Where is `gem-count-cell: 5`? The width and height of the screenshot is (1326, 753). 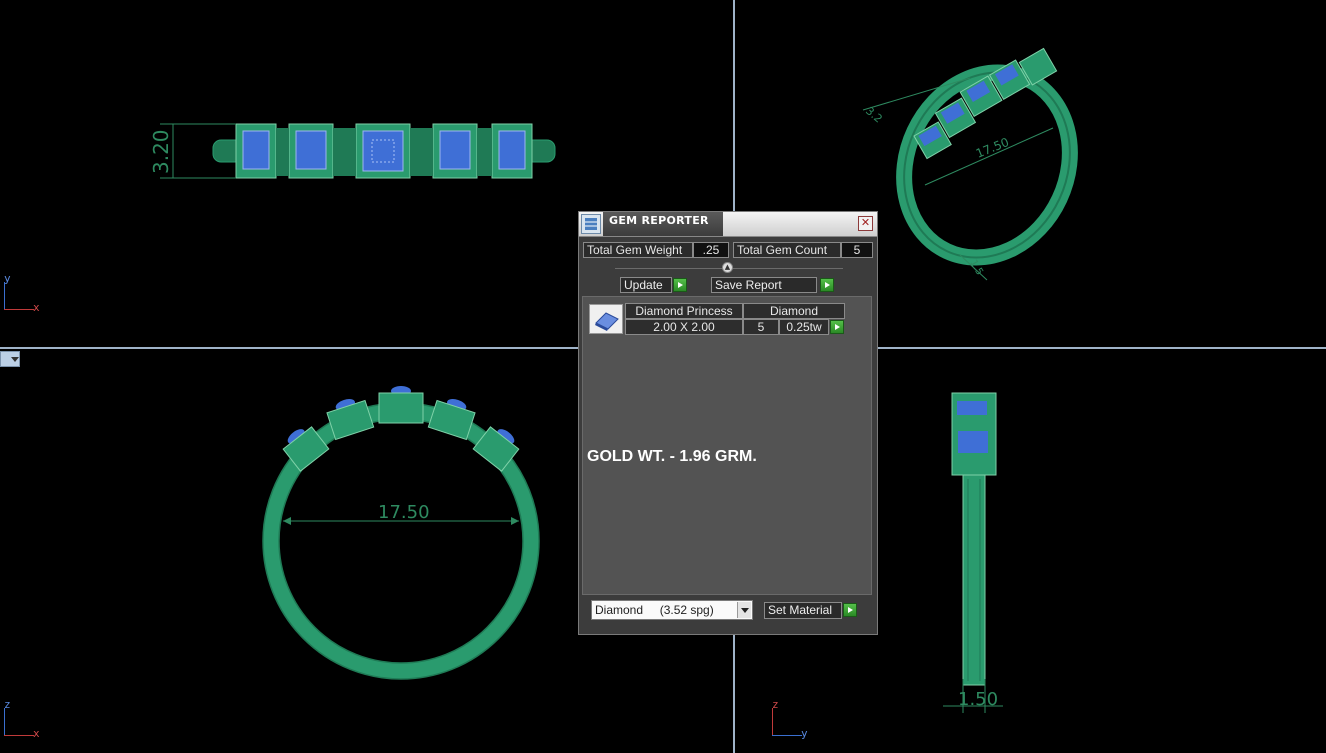
gem-count-cell: 5 is located at coordinates (761, 327).